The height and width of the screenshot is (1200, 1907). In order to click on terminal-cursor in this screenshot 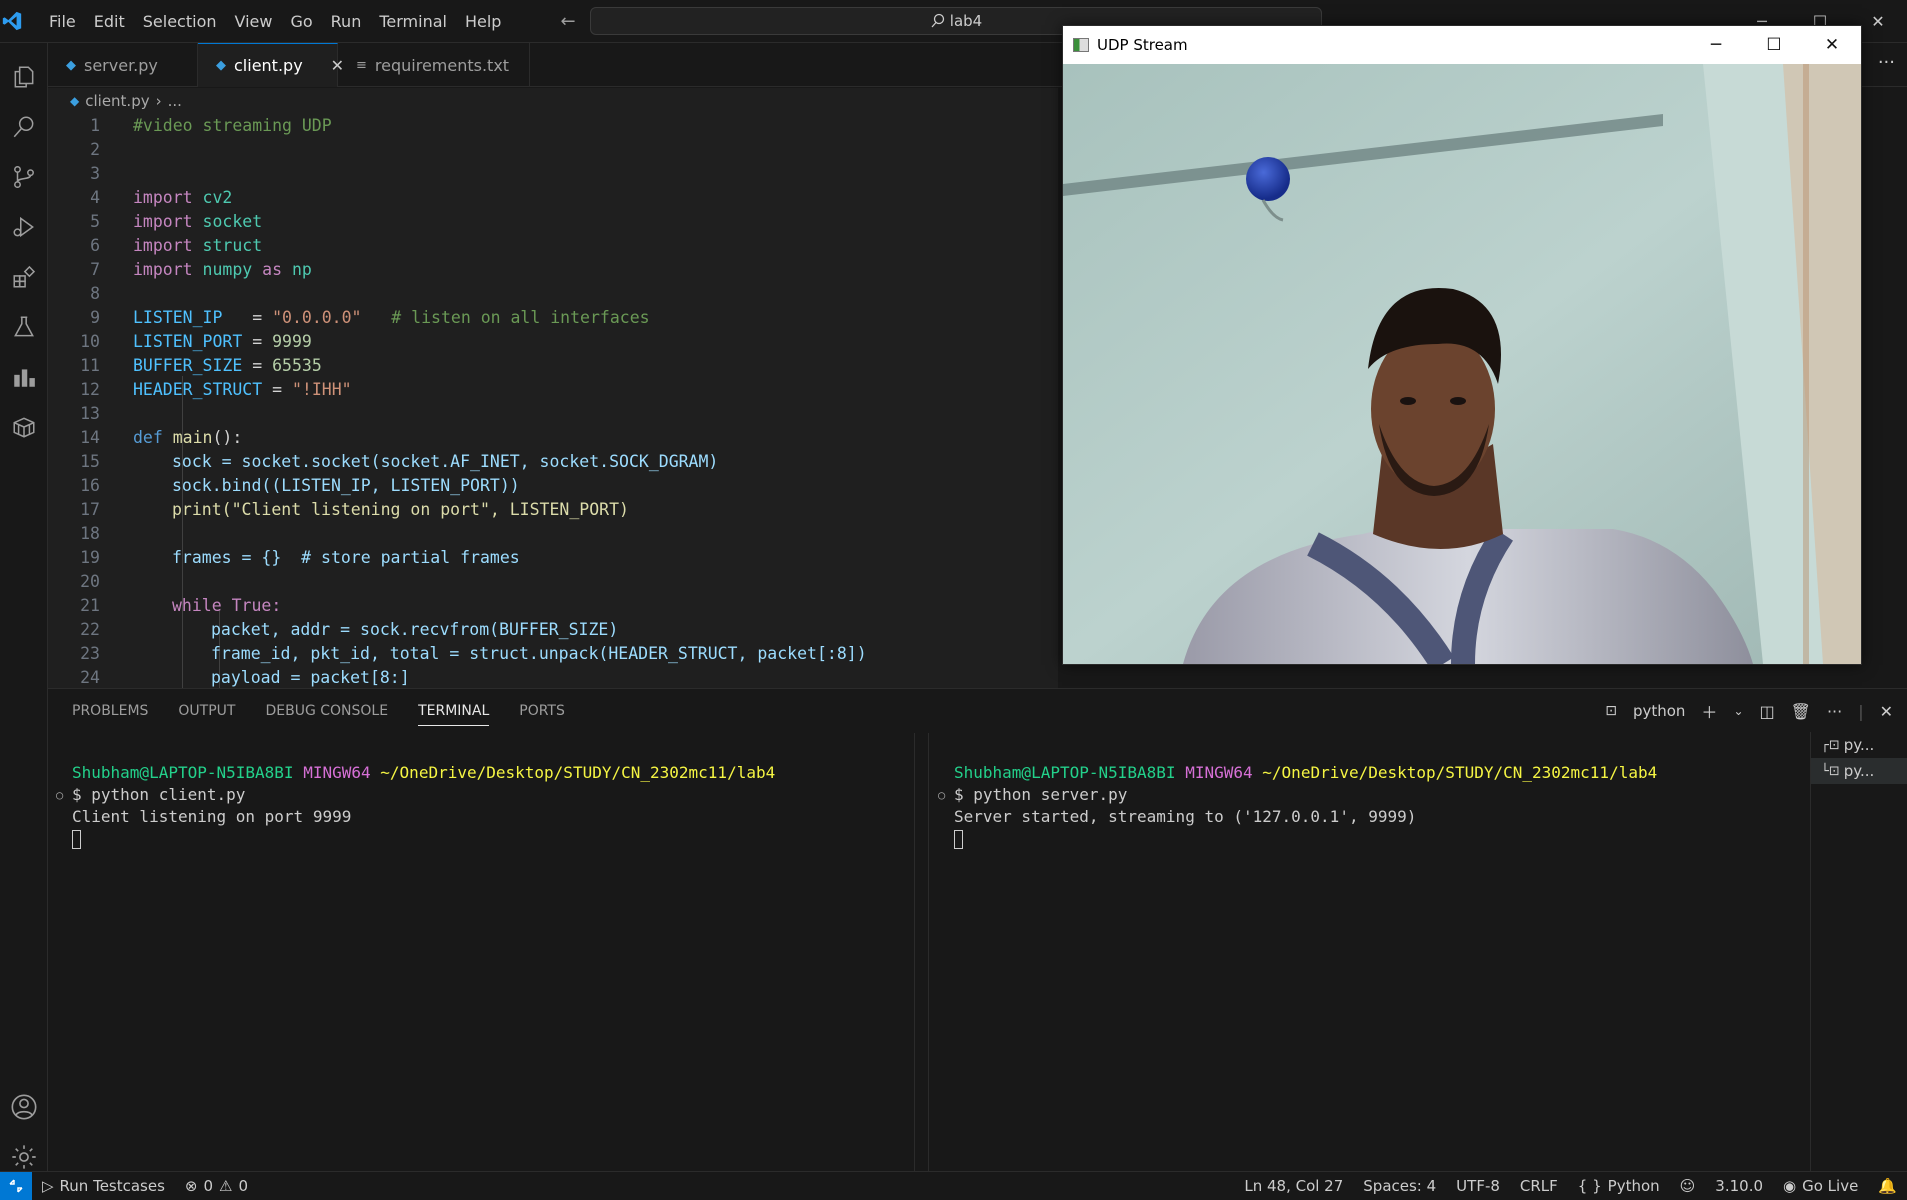, I will do `click(958, 839)`.